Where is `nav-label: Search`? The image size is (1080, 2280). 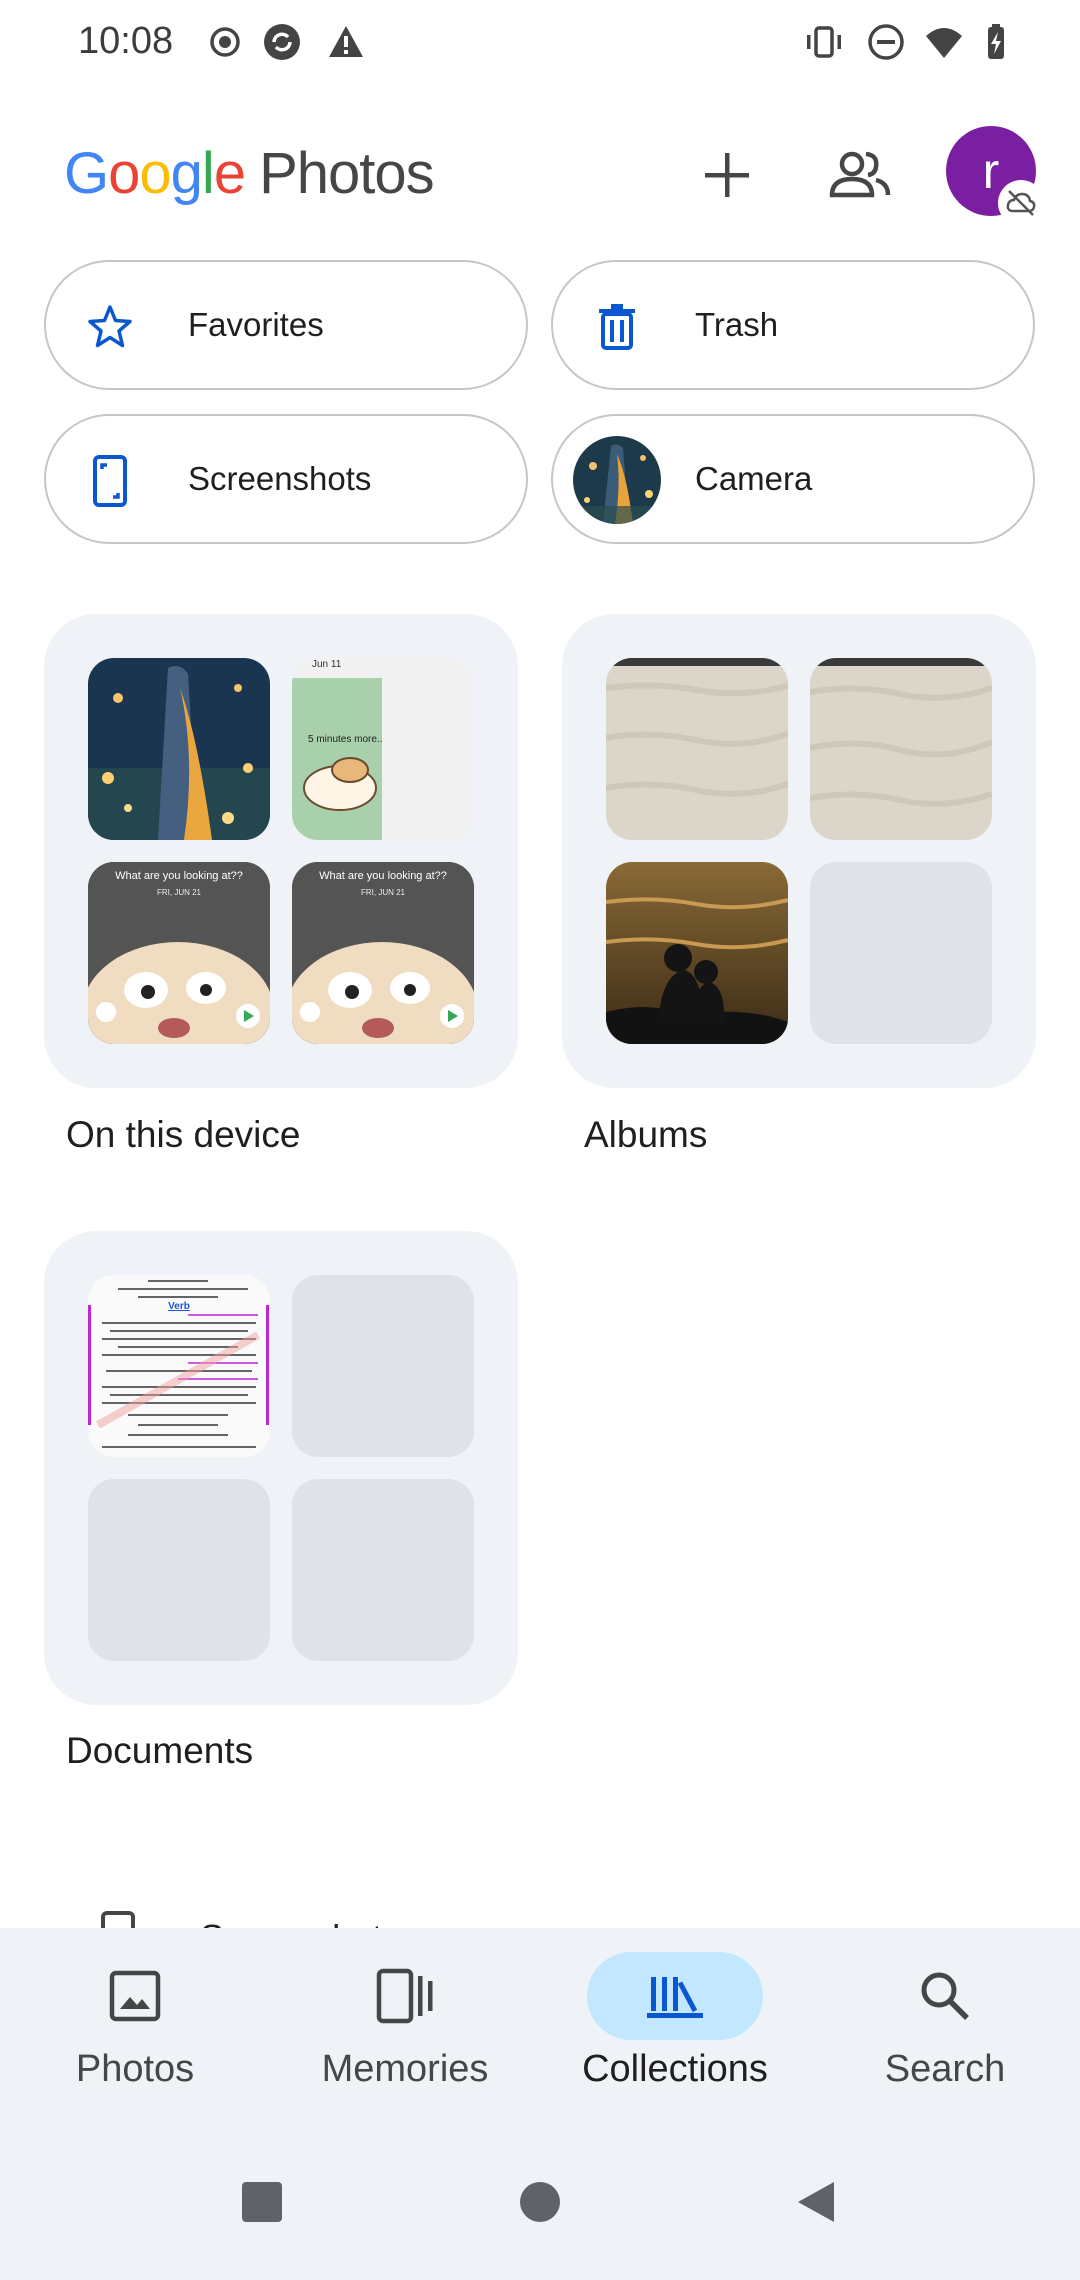
nav-label: Search is located at coordinates (945, 2069).